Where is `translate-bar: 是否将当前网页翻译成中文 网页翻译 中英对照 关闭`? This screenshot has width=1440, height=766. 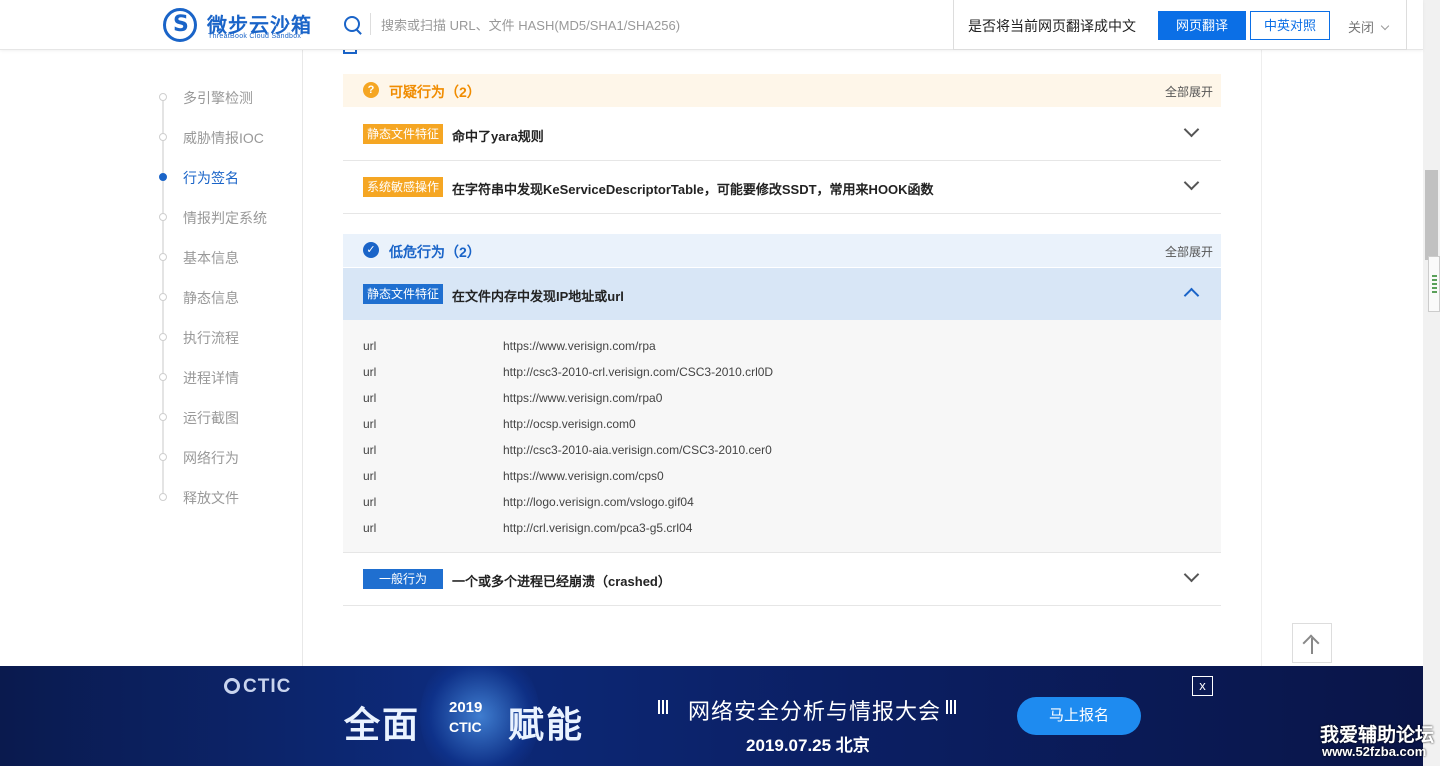
translate-bar: 是否将当前网页翻译成中文 网页翻译 中英对照 关闭 is located at coordinates (1180, 25).